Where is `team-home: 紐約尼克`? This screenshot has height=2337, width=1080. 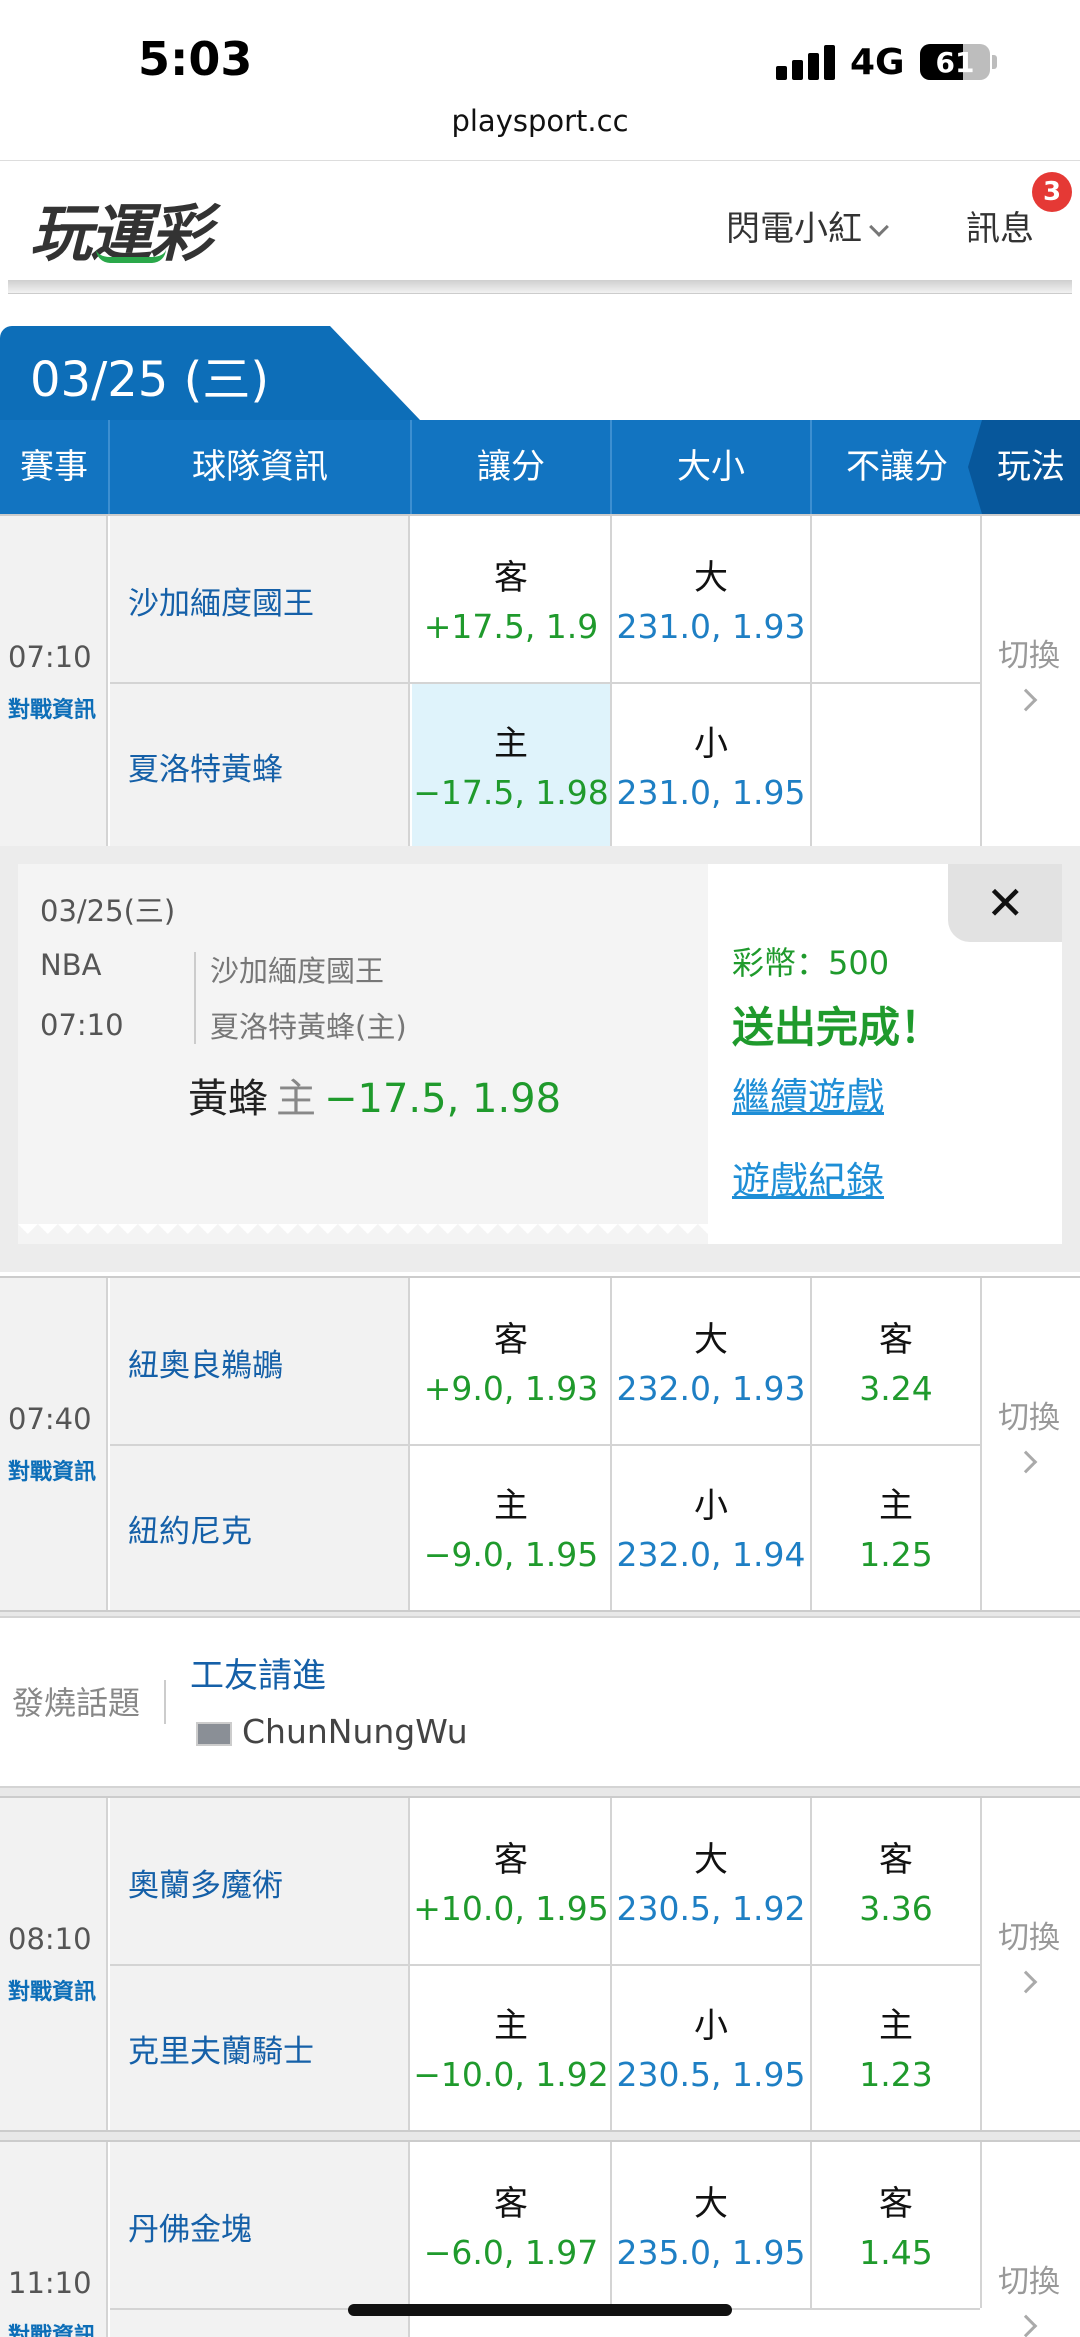 team-home: 紐約尼克 is located at coordinates (260, 1527).